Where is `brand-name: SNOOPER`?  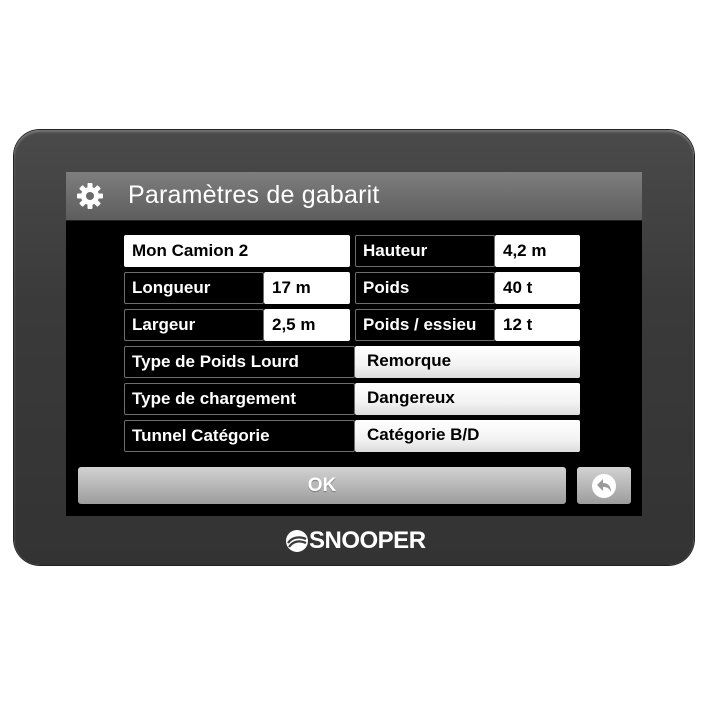 brand-name: SNOOPER is located at coordinates (367, 540).